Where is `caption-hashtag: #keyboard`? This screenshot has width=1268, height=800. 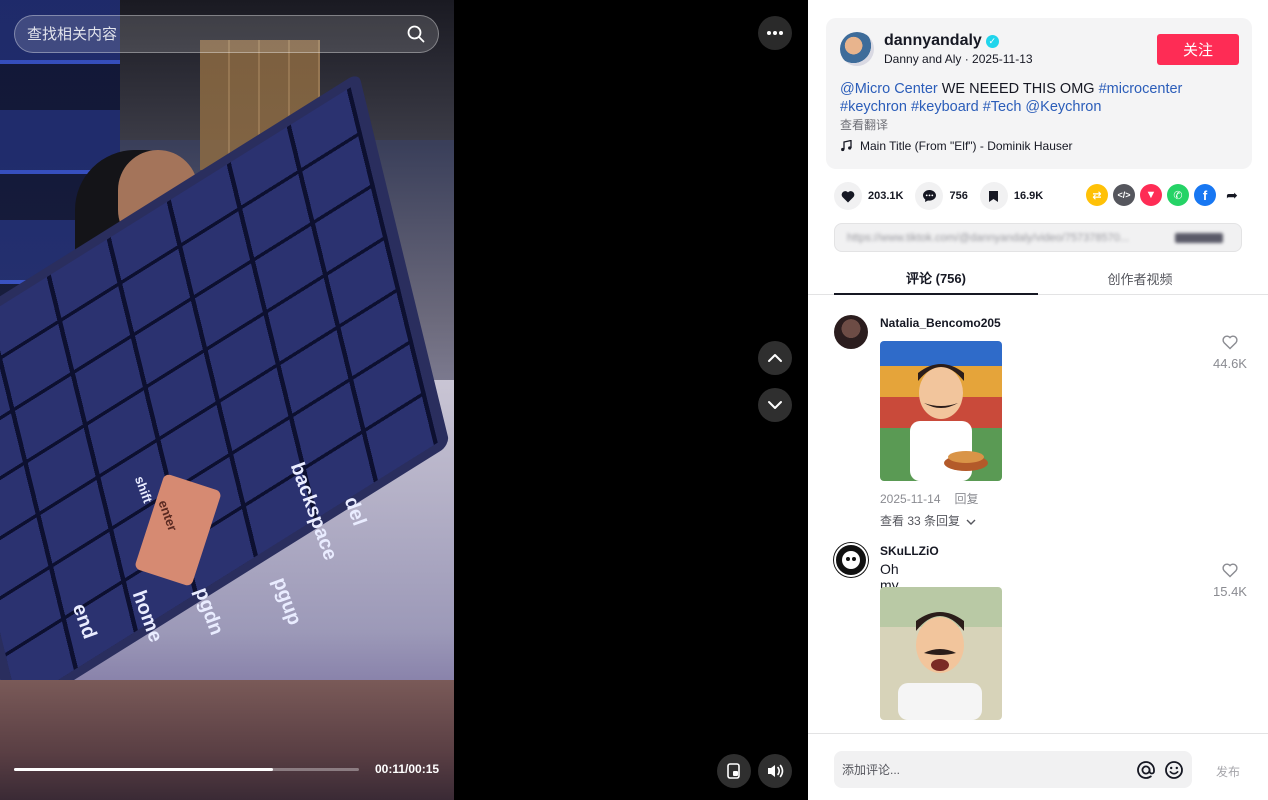
caption-hashtag: #keyboard is located at coordinates (945, 107).